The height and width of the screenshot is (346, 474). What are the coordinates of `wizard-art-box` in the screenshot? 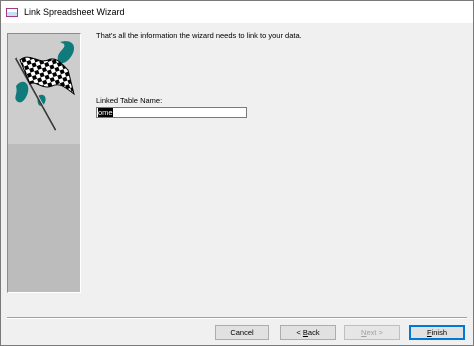 It's located at (44, 89).